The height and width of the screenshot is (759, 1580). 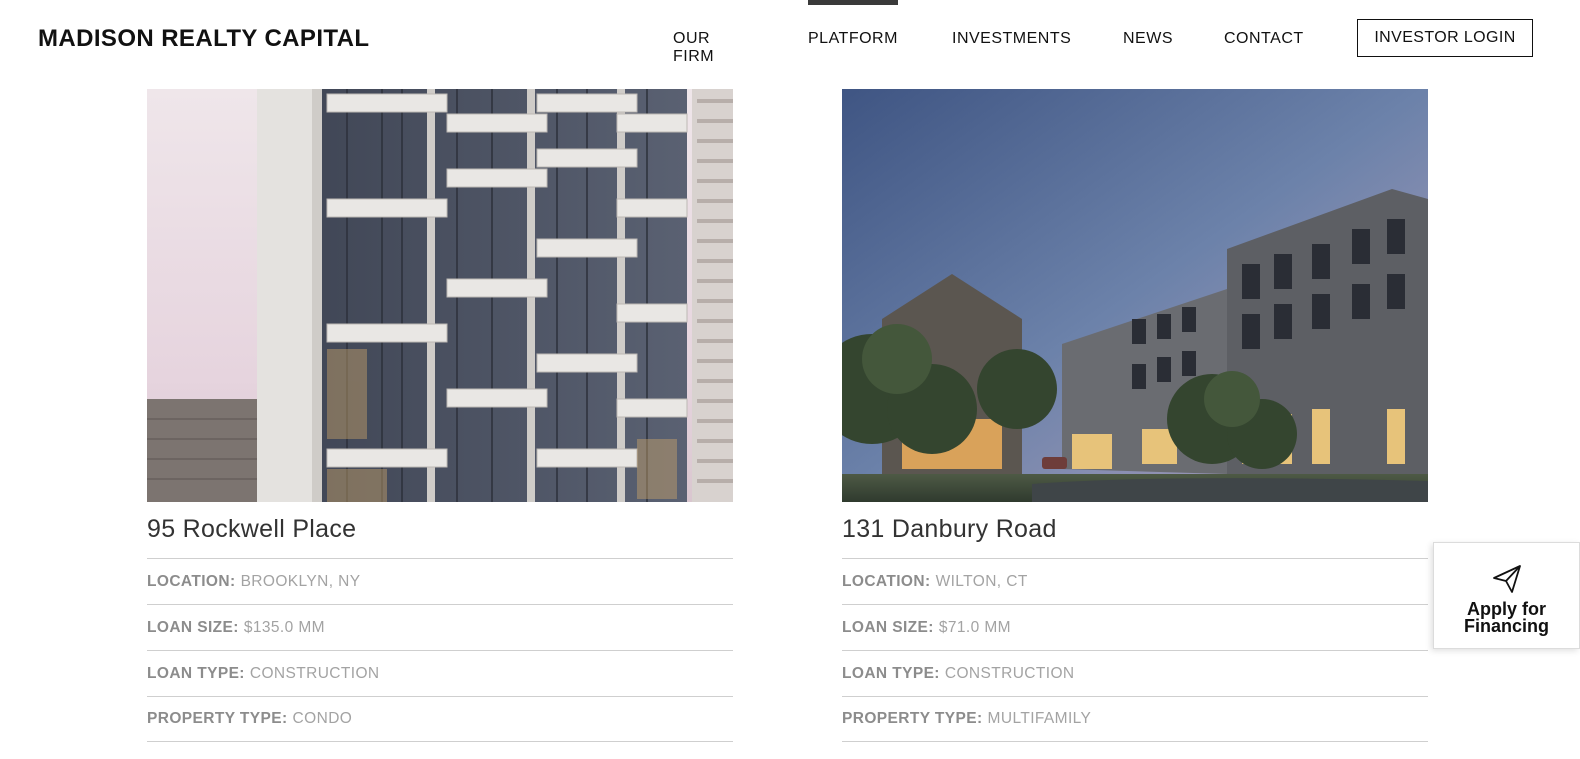 What do you see at coordinates (1039, 718) in the screenshot?
I see `detail-value: MULTIFAMILY` at bounding box center [1039, 718].